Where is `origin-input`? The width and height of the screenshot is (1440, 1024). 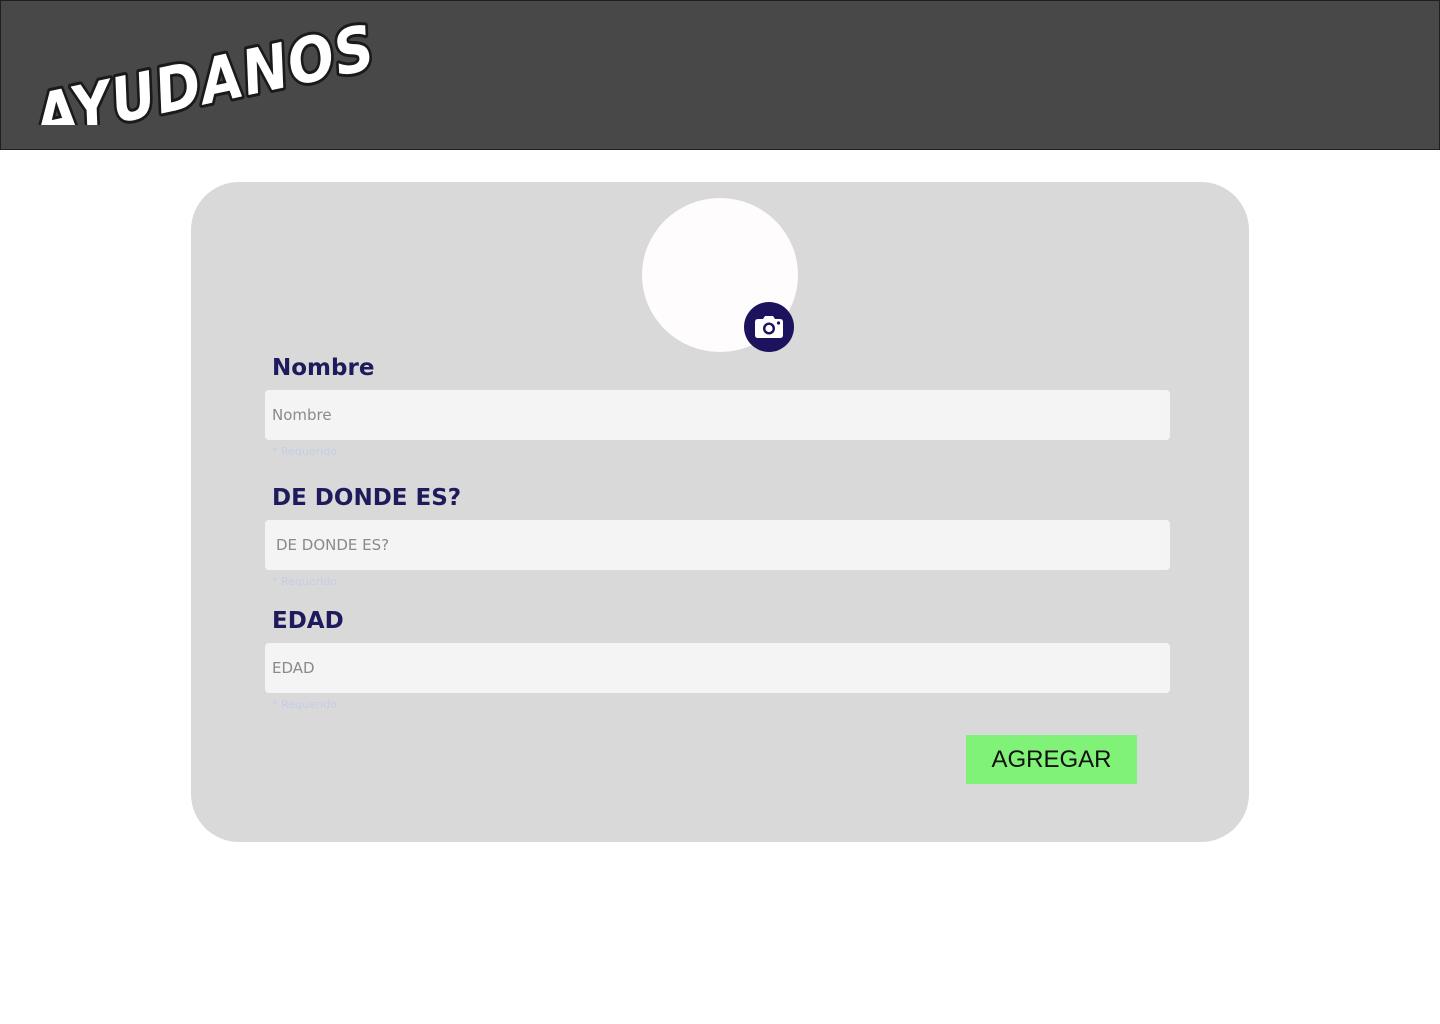
origin-input is located at coordinates (717, 545).